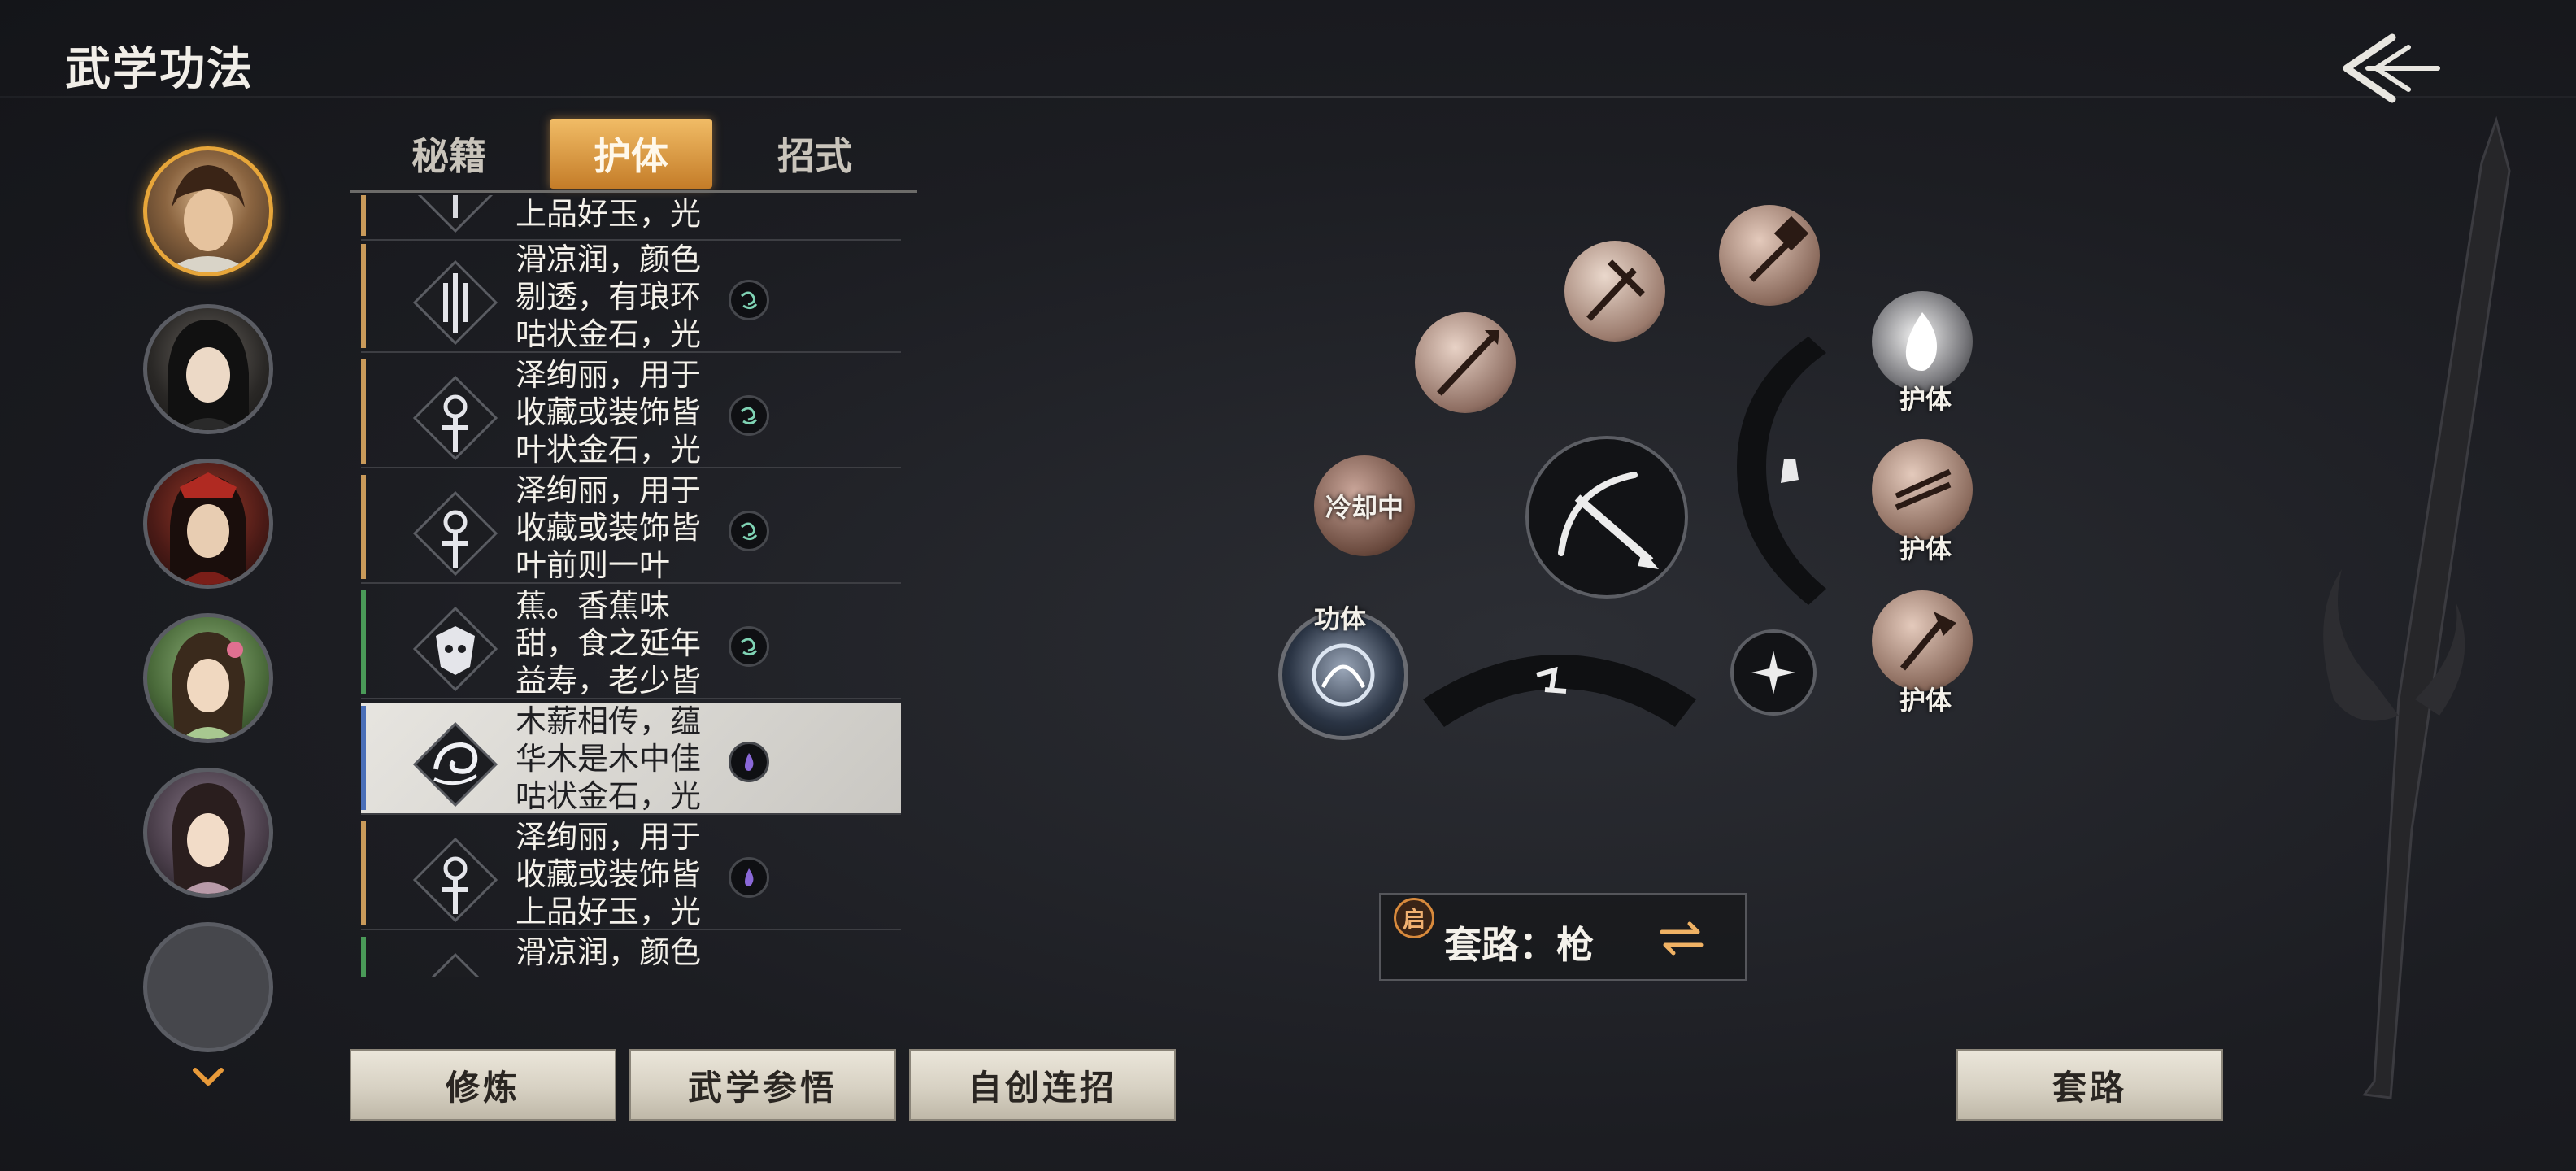 The width and height of the screenshot is (2576, 1171). I want to click on strike-icon, so click(1616, 290).